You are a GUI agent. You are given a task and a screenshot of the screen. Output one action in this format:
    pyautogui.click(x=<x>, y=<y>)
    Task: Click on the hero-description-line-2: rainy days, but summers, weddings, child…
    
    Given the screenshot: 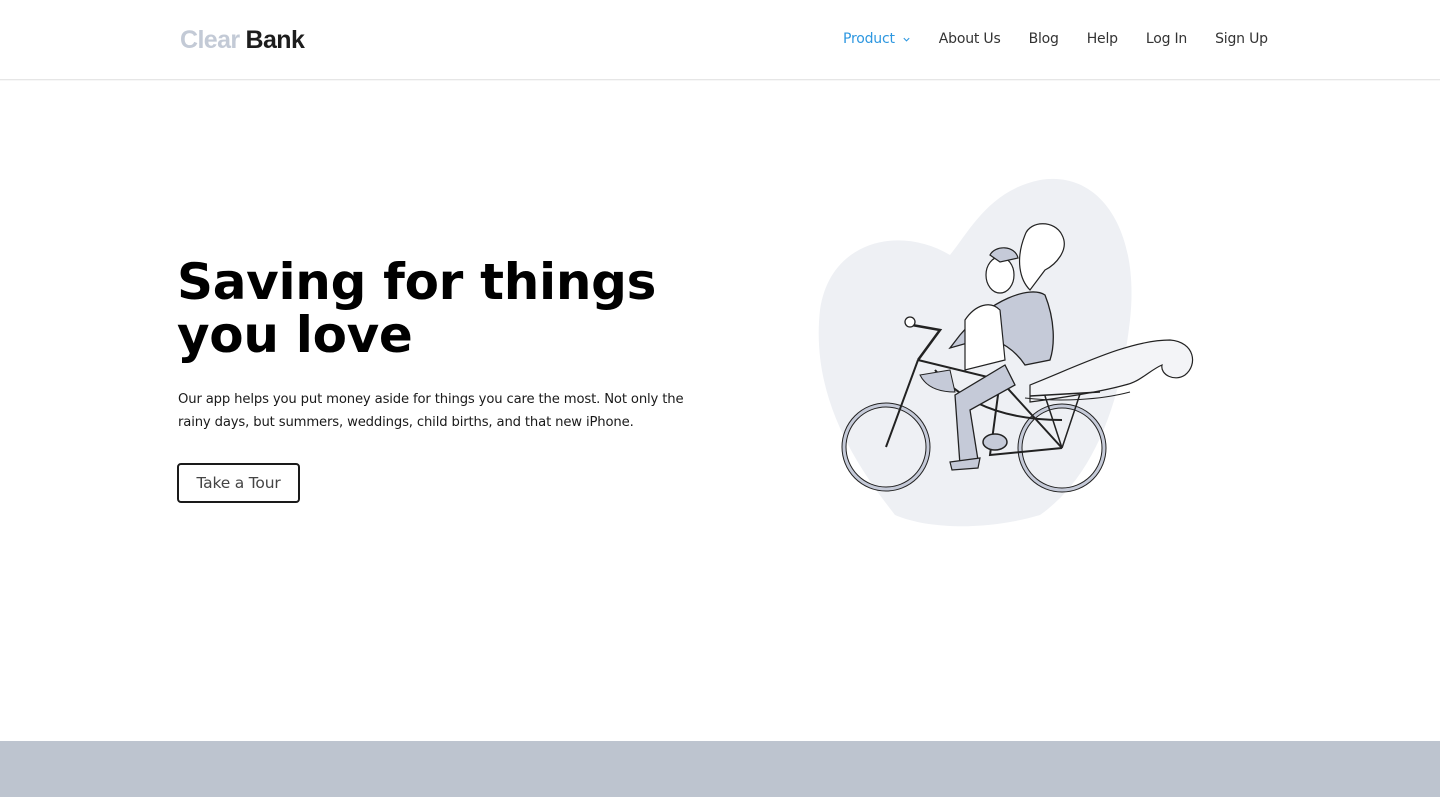 What is the action you would take?
    pyautogui.click(x=406, y=422)
    